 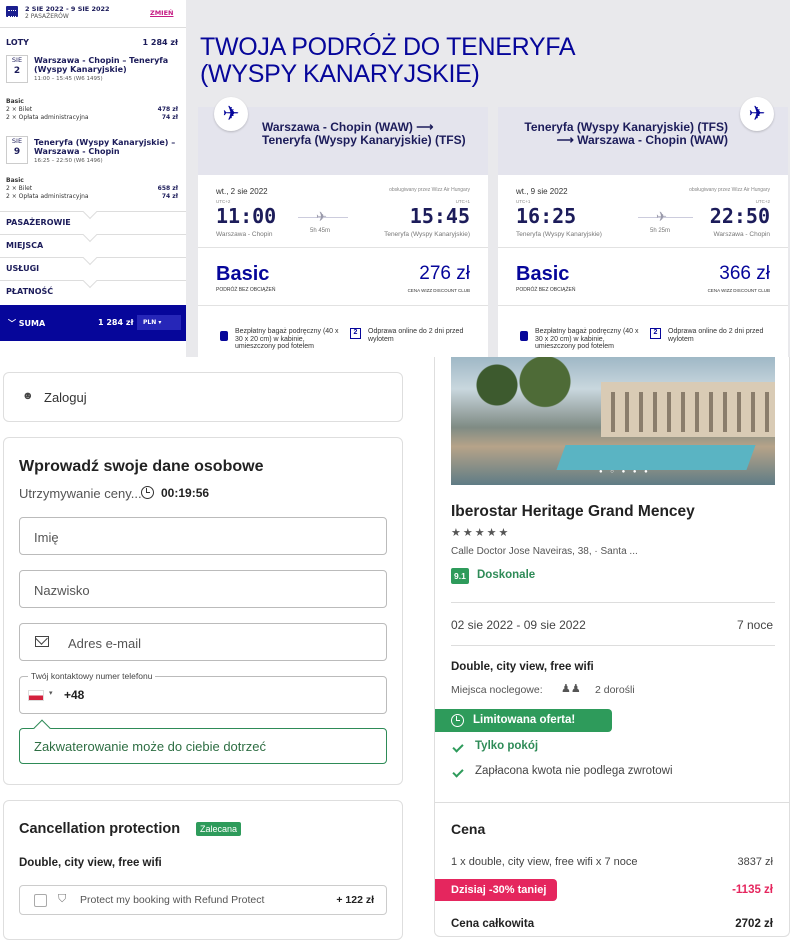 What do you see at coordinates (93, 291) in the screenshot?
I see `section-payment: PŁATNOŚĆ` at bounding box center [93, 291].